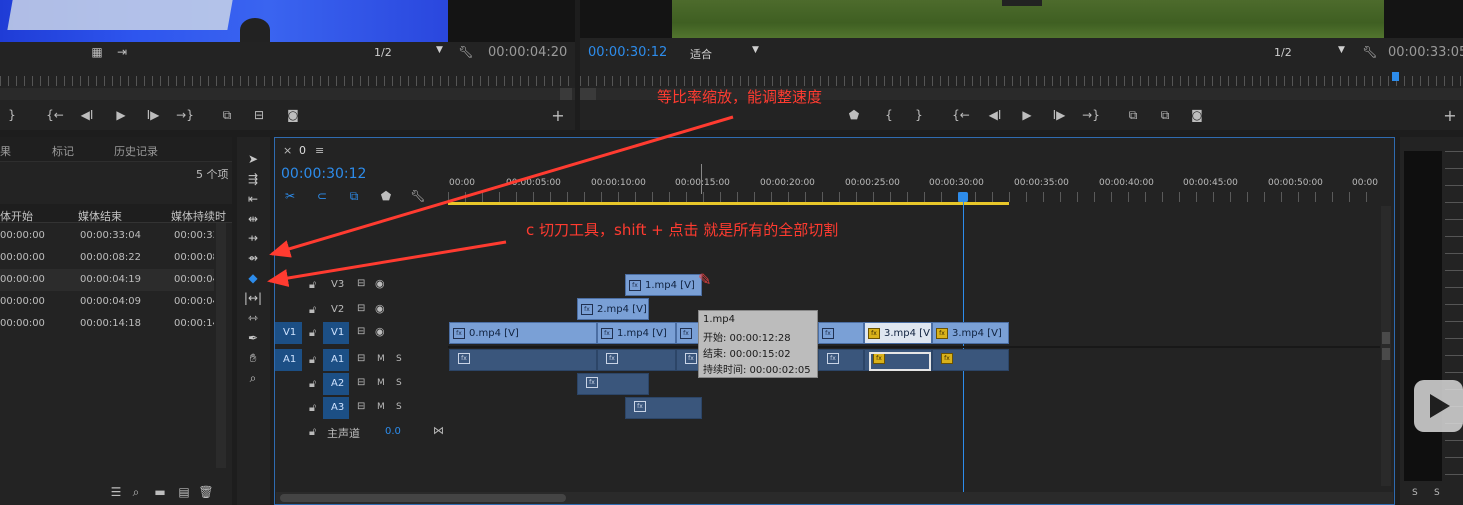 Image resolution: width=1463 pixels, height=505 pixels. Describe the element at coordinates (740, 97) in the screenshot. I see `annotation-rate-stretch: 等比率缩放，能调整速度` at that location.